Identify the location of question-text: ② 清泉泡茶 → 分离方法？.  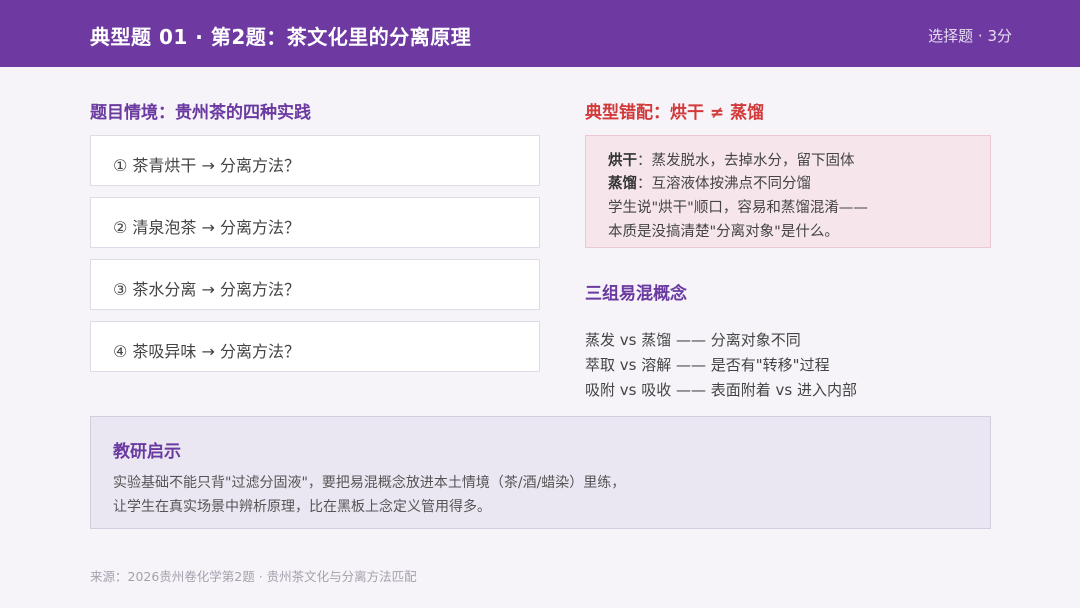
(207, 227).